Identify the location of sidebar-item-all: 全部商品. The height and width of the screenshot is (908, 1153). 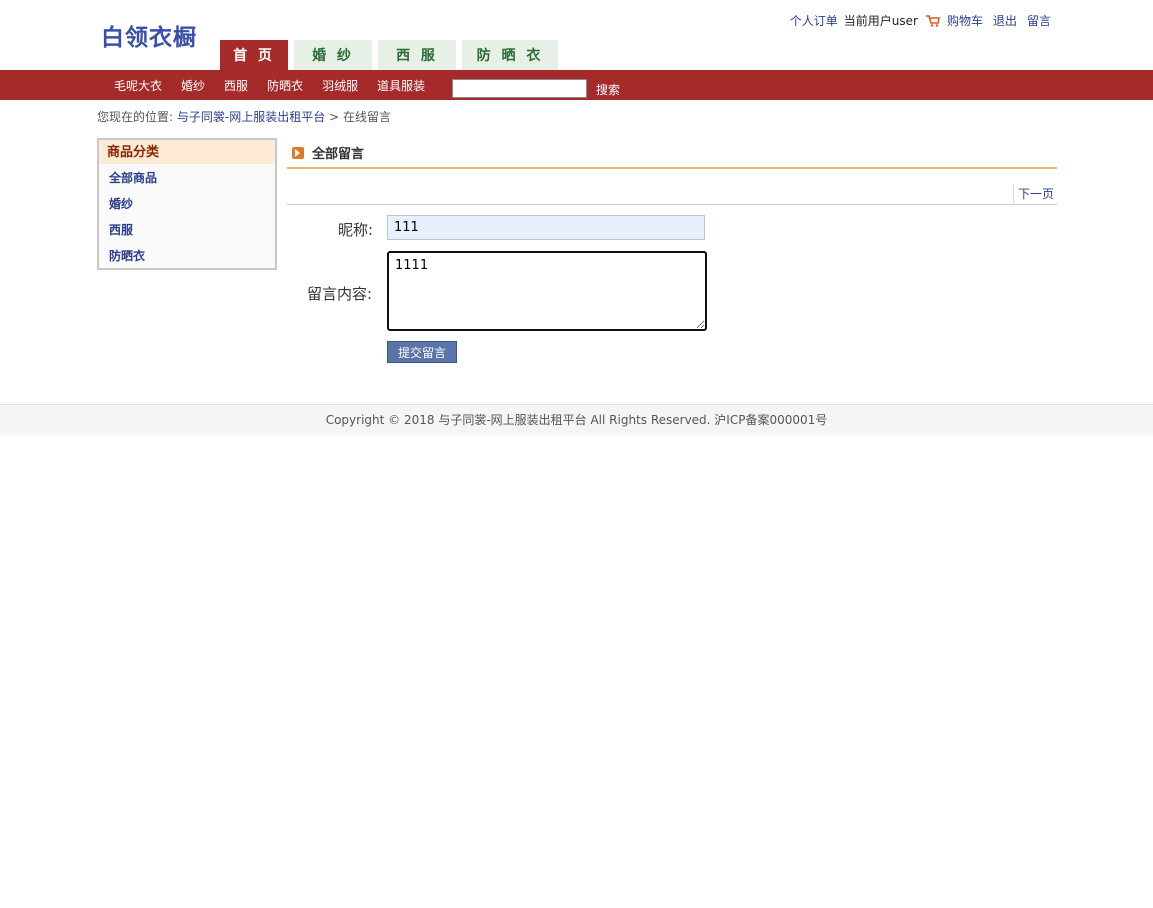
(187, 177).